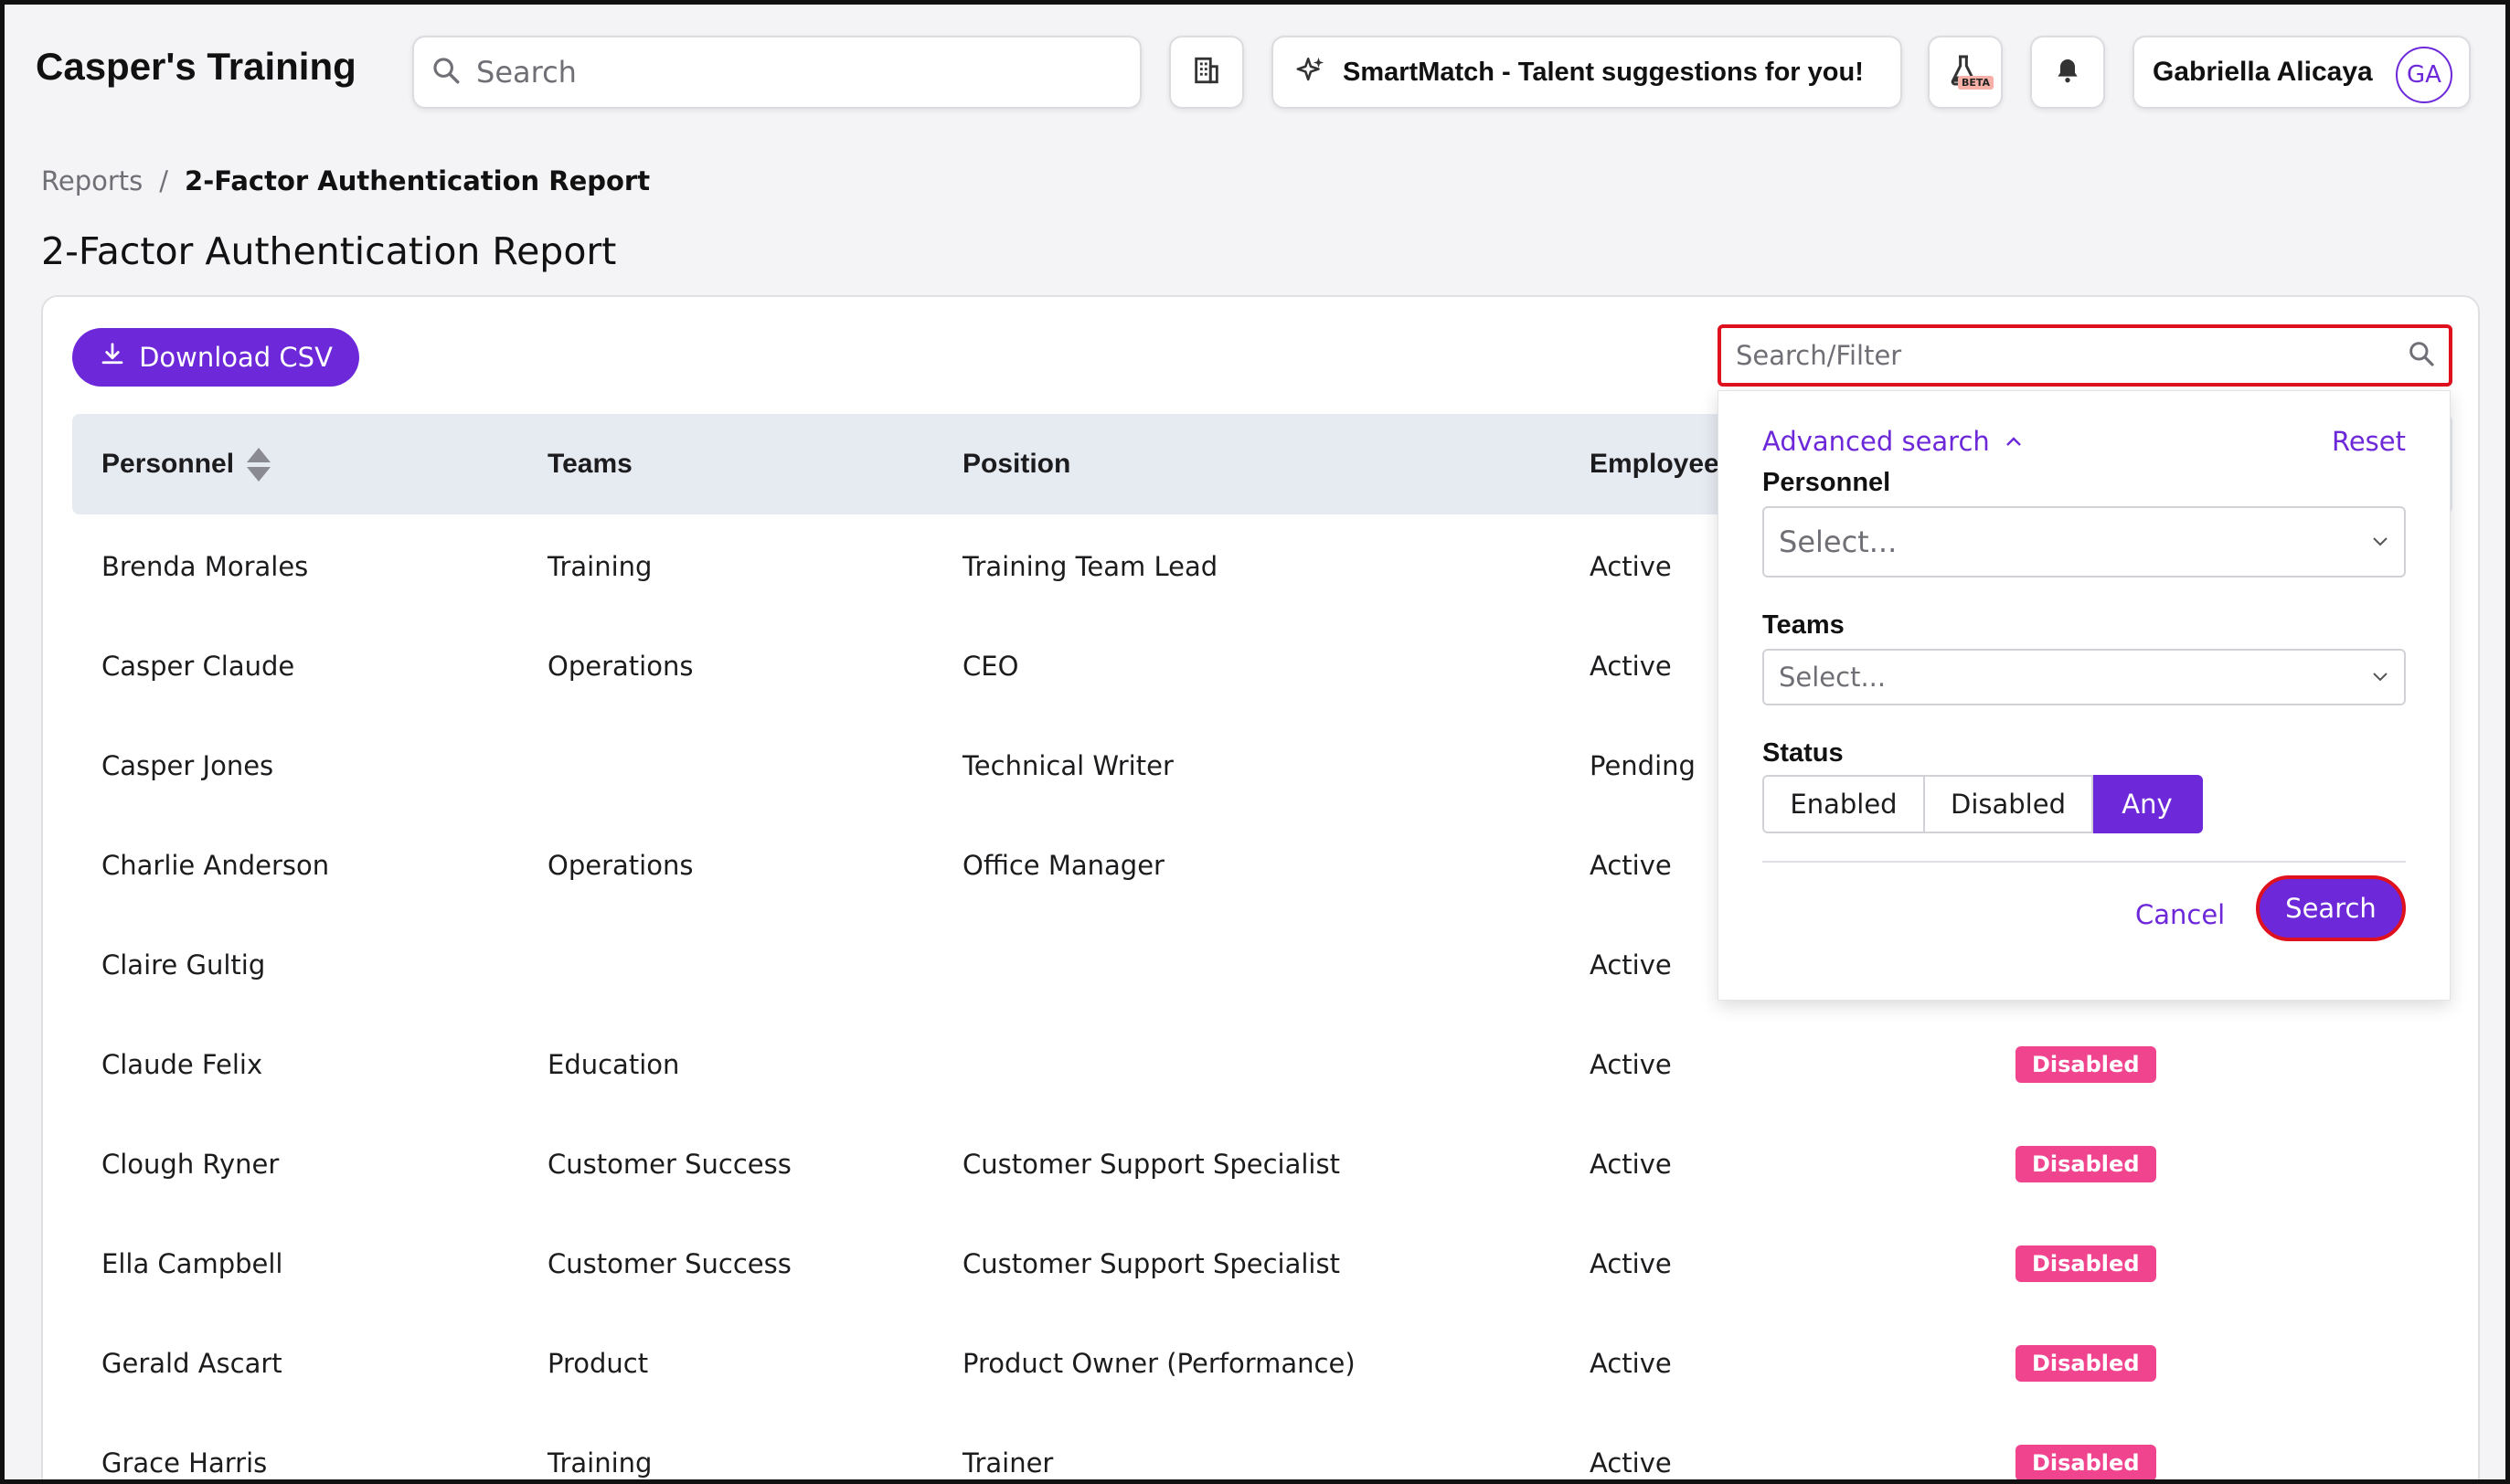 The width and height of the screenshot is (2510, 1484). I want to click on cell-position: Technical Writer, so click(1069, 765).